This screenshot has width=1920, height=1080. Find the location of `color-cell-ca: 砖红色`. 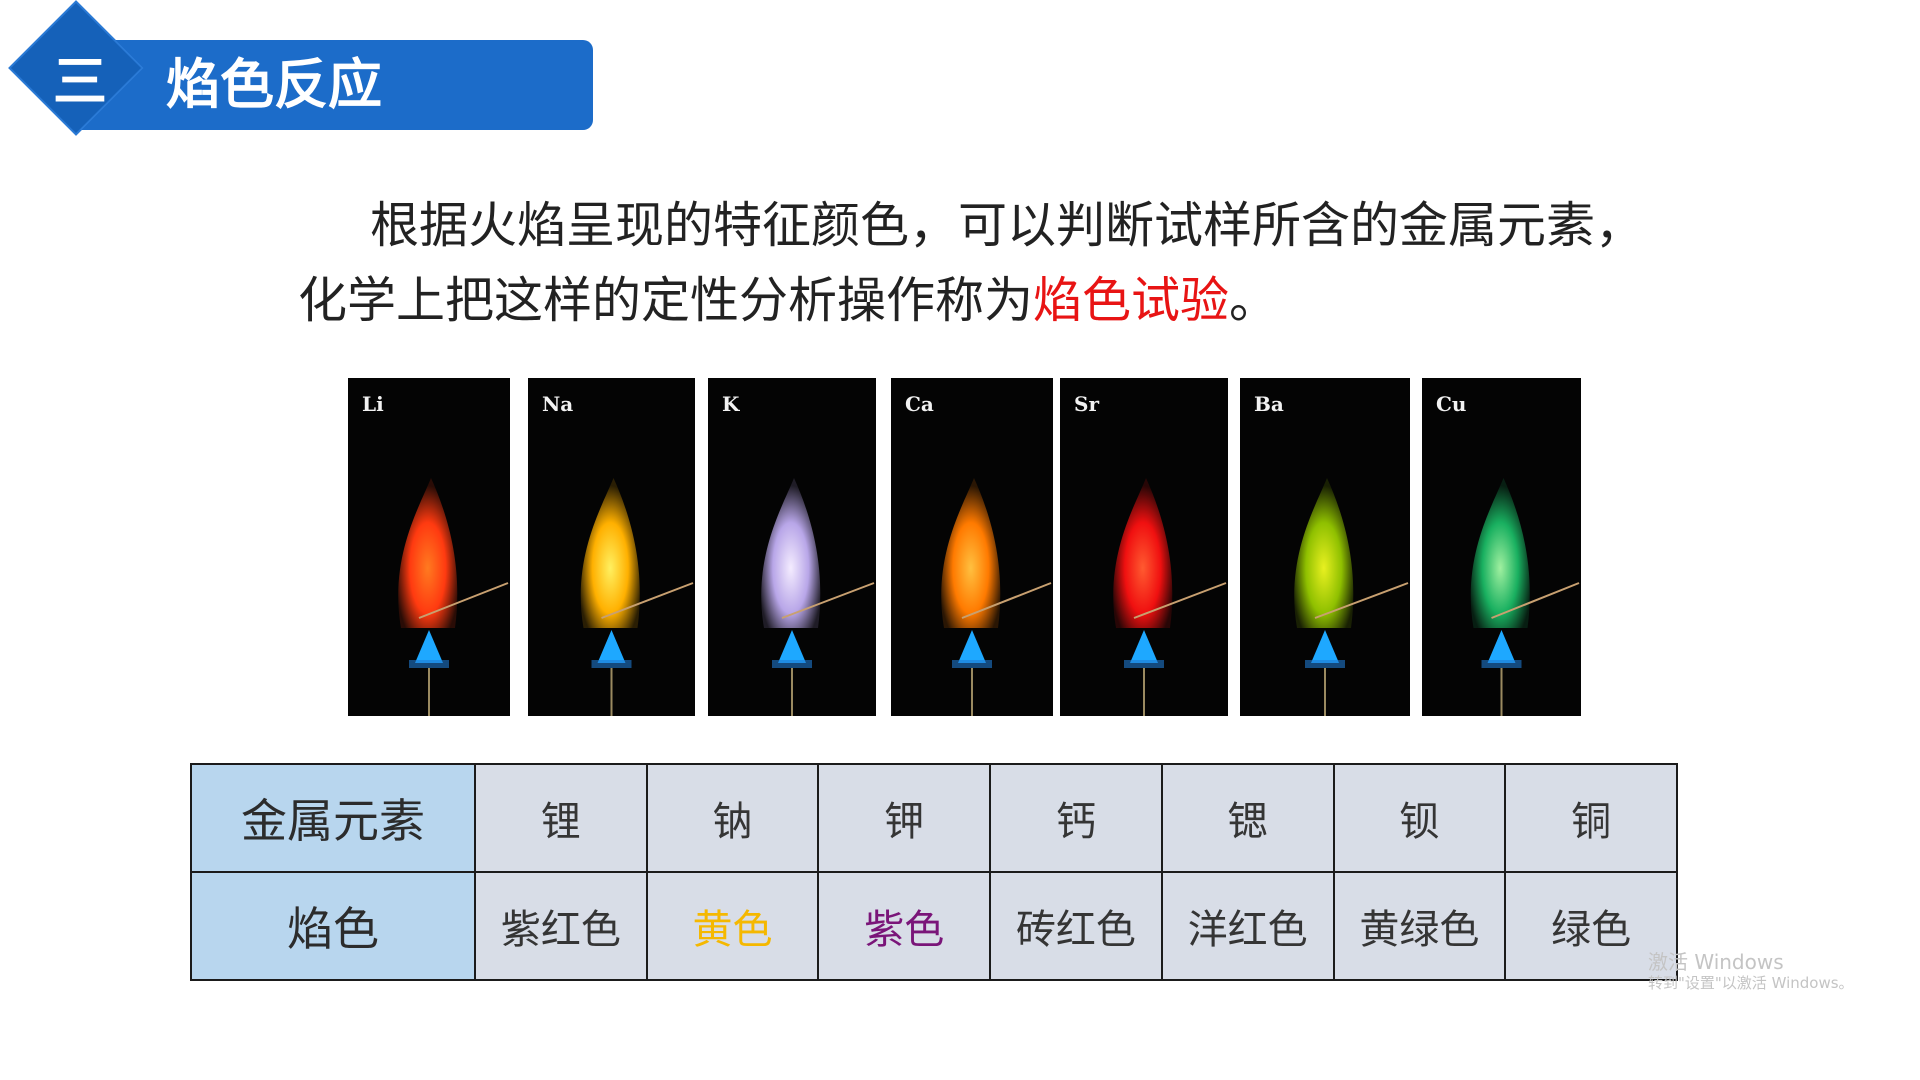

color-cell-ca: 砖红色 is located at coordinates (1076, 926).